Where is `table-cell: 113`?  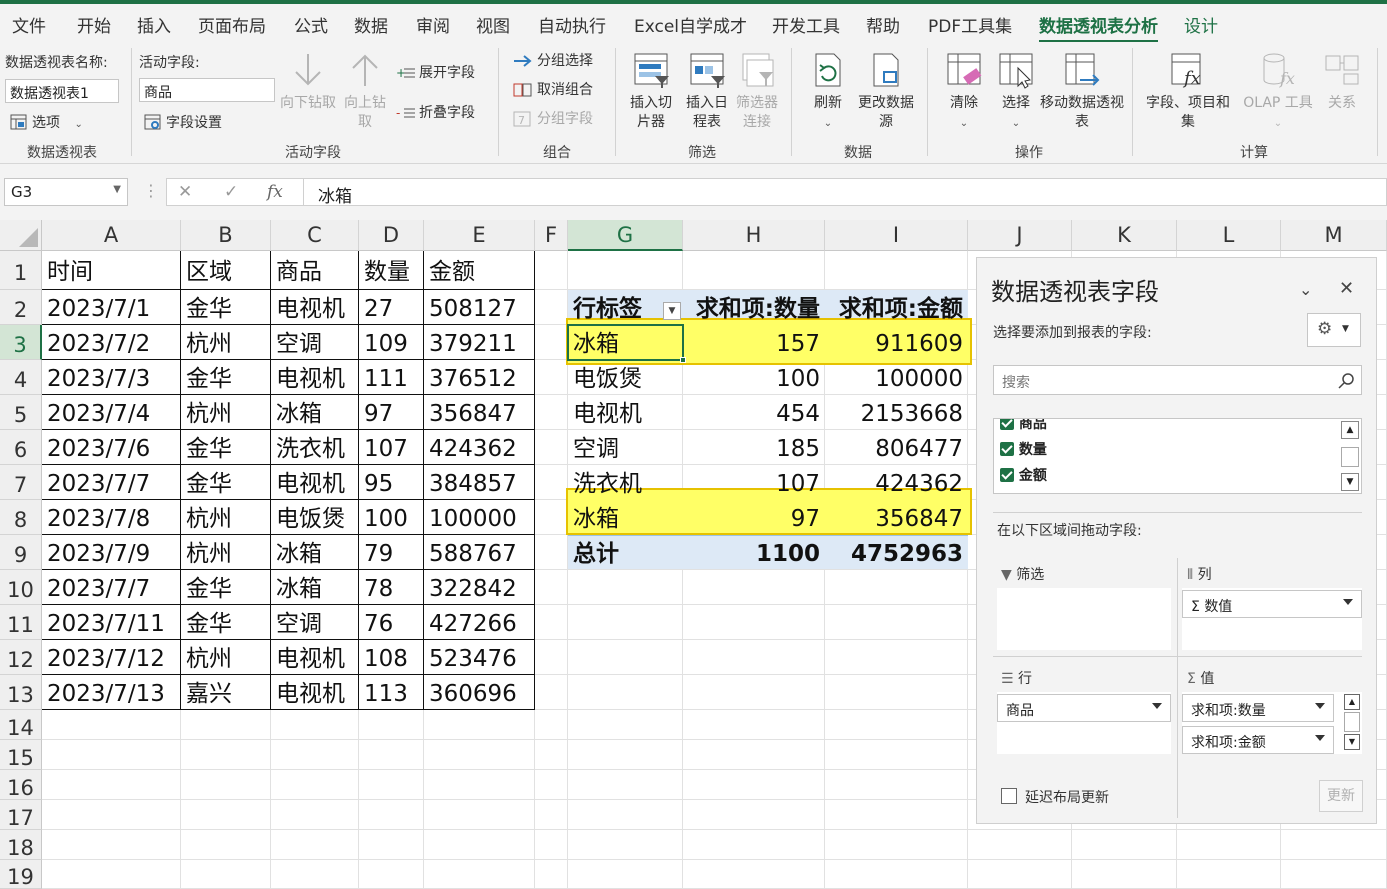
table-cell: 113 is located at coordinates (391, 692).